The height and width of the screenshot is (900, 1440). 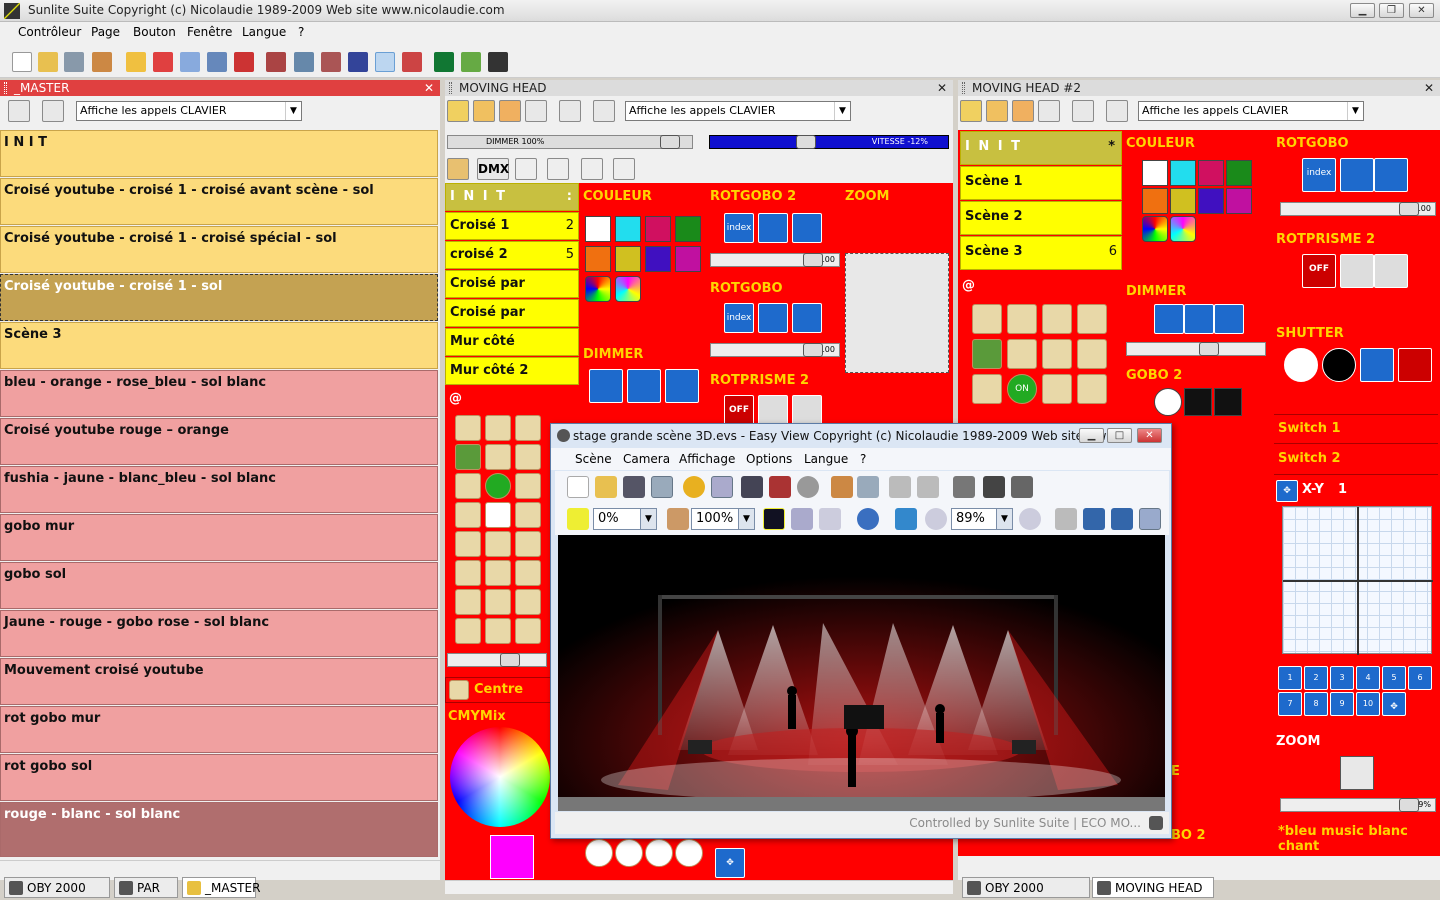 I want to click on close-icon: ✕, so click(x=429, y=88).